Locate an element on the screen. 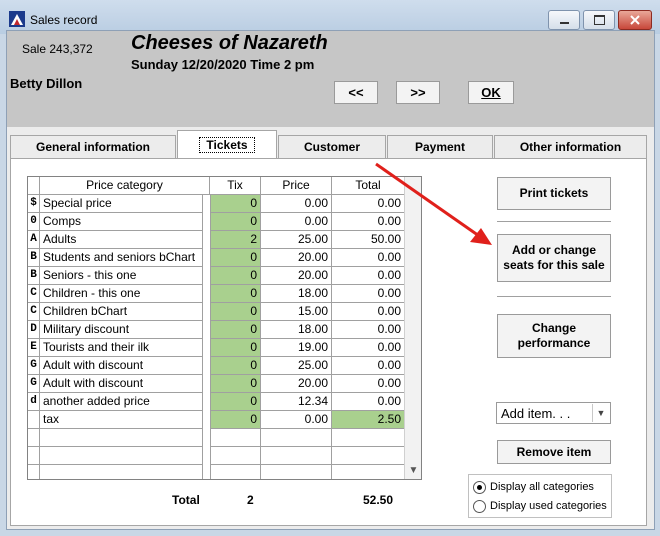 The width and height of the screenshot is (660, 536). show-date: Sunday 12/20/2020 Time 2 pm is located at coordinates (223, 64).